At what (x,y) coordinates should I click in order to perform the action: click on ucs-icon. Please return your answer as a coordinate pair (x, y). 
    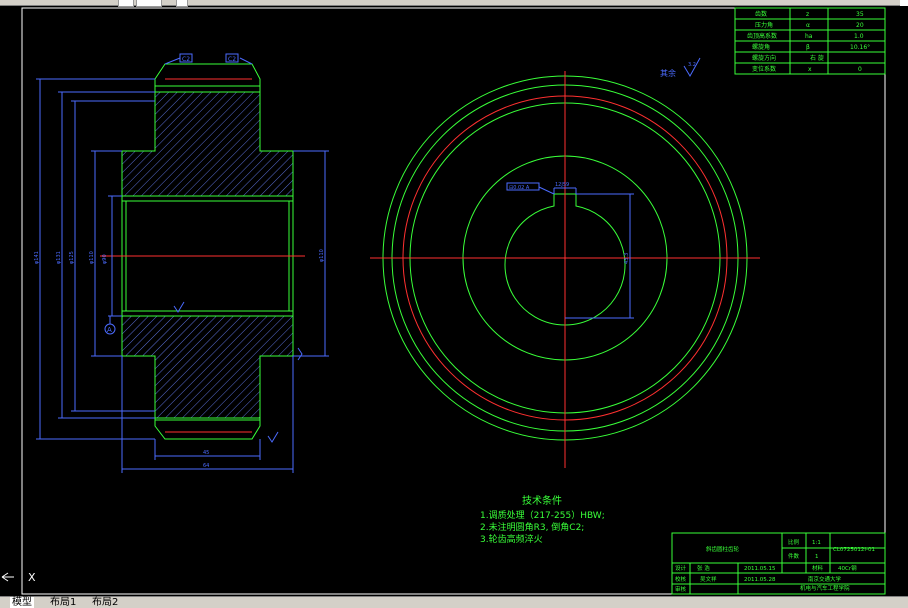
    Looking at the image, I should click on (7, 577).